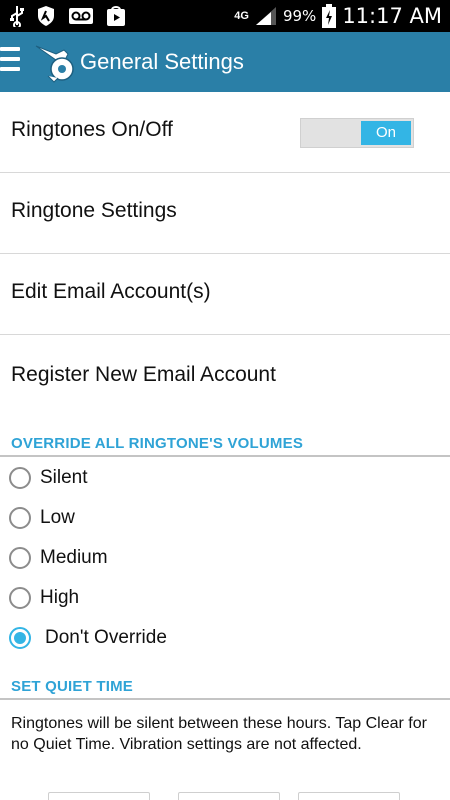  I want to click on notification-icons, so click(68, 16).